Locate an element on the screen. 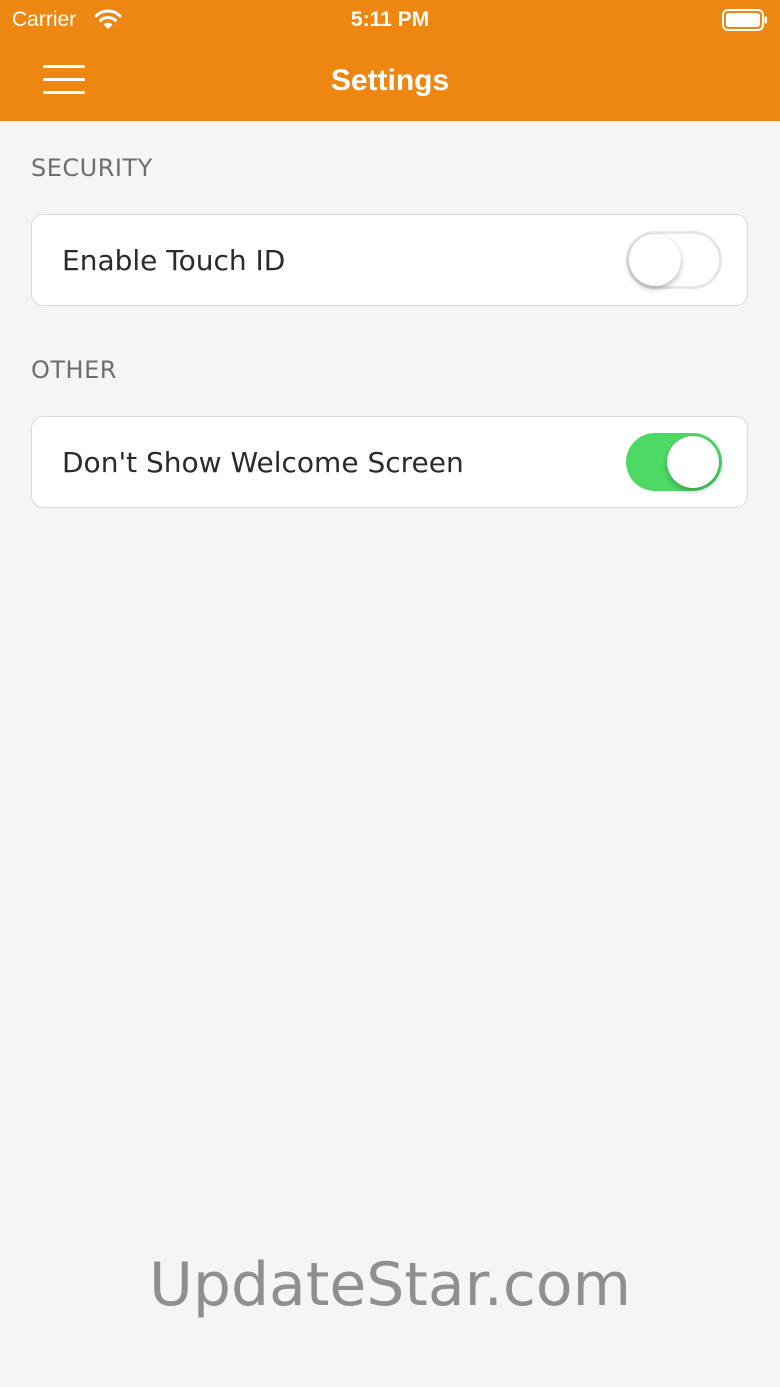  status-bar: Carrier 5:11 PM is located at coordinates (390, 20).